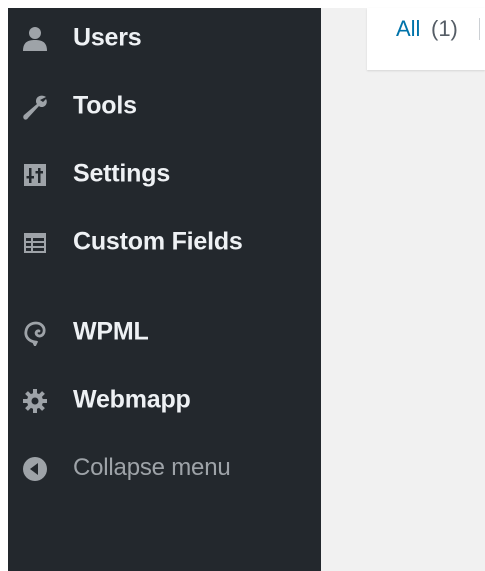  What do you see at coordinates (132, 399) in the screenshot?
I see `sidebar-item-label: Webmapp` at bounding box center [132, 399].